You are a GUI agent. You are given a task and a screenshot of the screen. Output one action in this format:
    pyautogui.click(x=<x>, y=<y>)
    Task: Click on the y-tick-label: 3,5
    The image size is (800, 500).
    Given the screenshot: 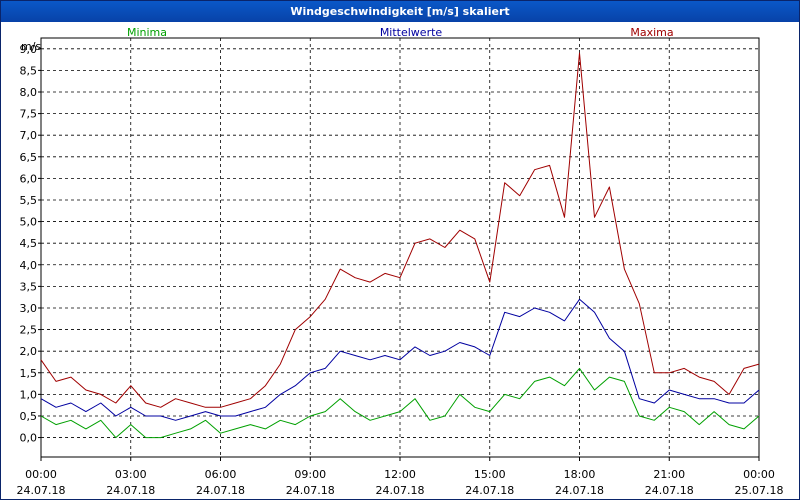 What is the action you would take?
    pyautogui.click(x=29, y=286)
    